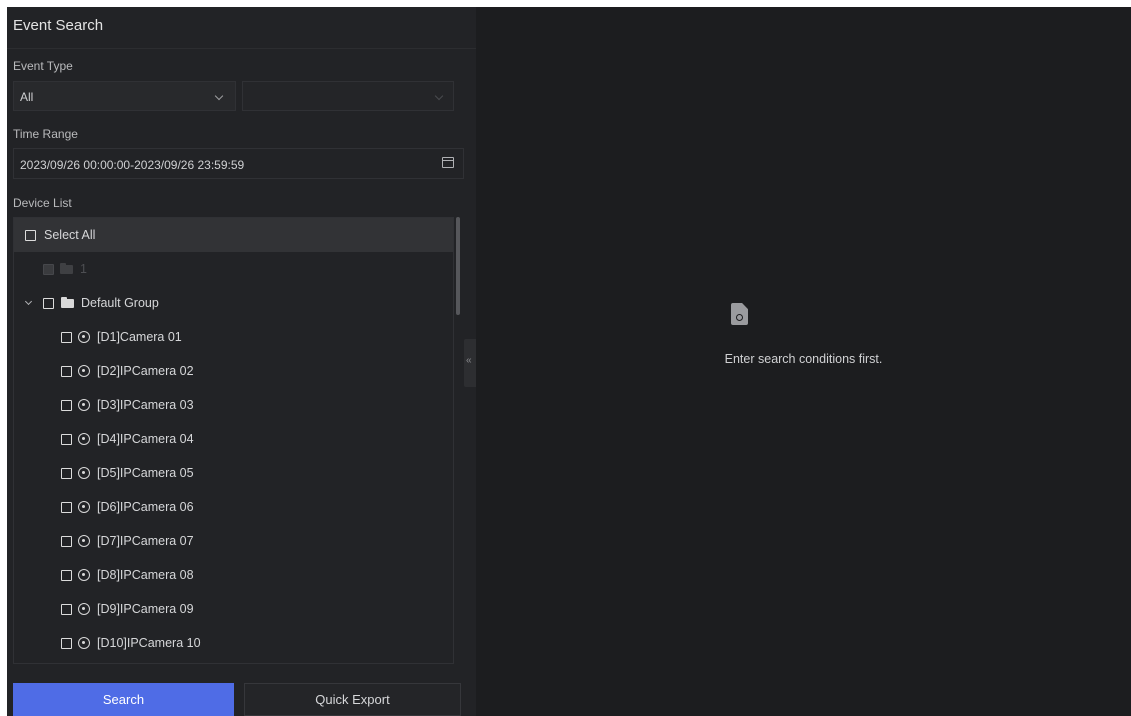 This screenshot has width=1131, height=716. Describe the element at coordinates (241, 48) in the screenshot. I see `title-divider` at that location.